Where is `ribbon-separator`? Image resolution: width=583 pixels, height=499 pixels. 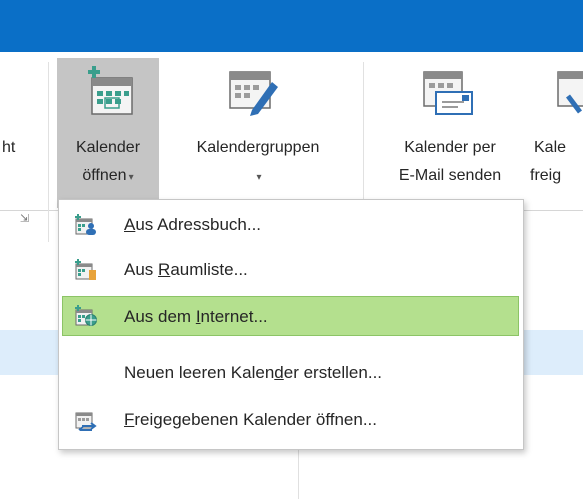
ribbon-separator is located at coordinates (48, 152).